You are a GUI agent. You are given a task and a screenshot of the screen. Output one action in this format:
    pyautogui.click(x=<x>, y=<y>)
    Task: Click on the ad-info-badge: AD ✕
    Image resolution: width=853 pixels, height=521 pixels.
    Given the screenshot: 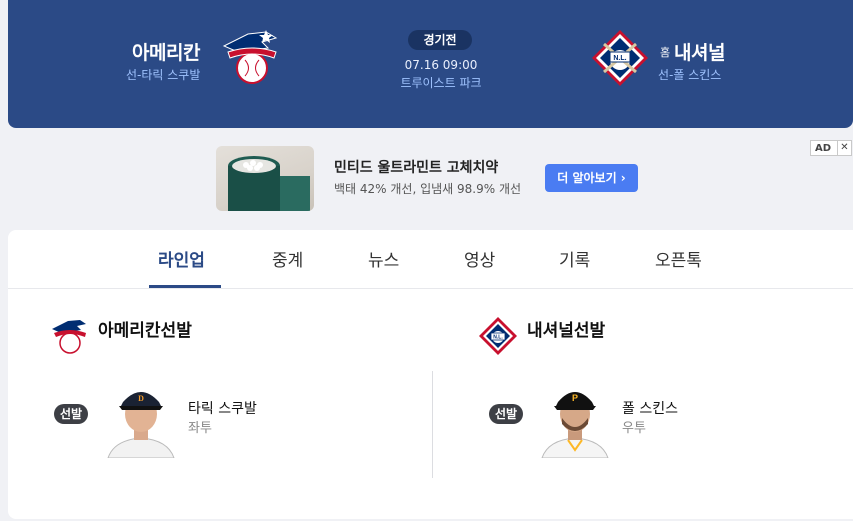 What is the action you would take?
    pyautogui.click(x=831, y=148)
    